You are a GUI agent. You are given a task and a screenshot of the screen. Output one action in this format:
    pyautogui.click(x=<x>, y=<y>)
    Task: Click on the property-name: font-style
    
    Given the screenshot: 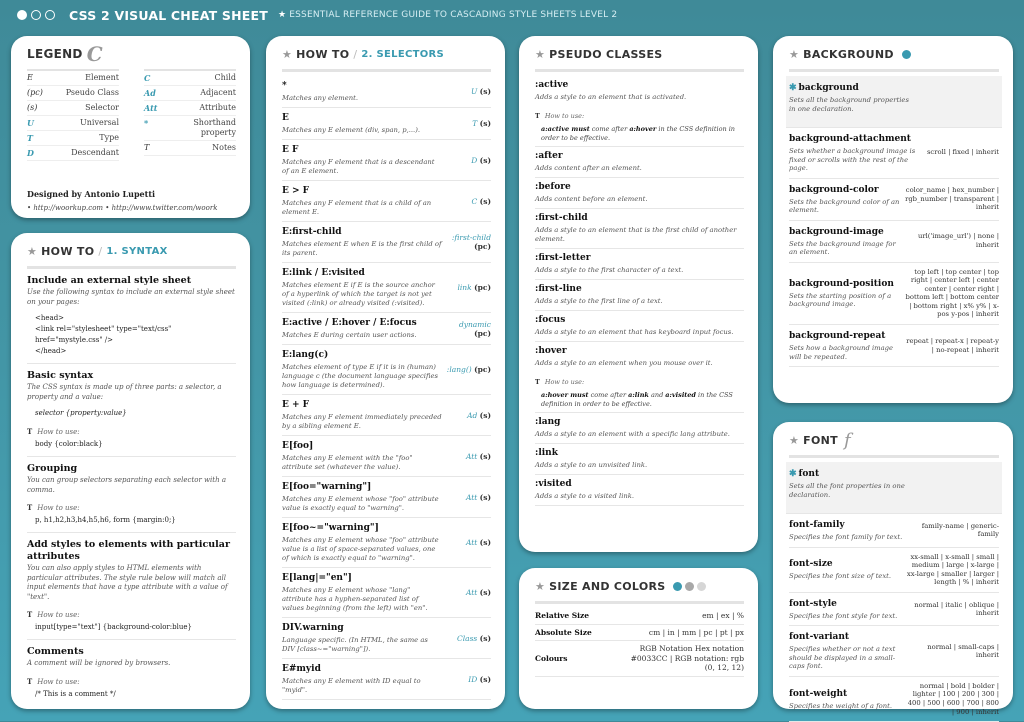 What is the action you would take?
    pyautogui.click(x=846, y=604)
    